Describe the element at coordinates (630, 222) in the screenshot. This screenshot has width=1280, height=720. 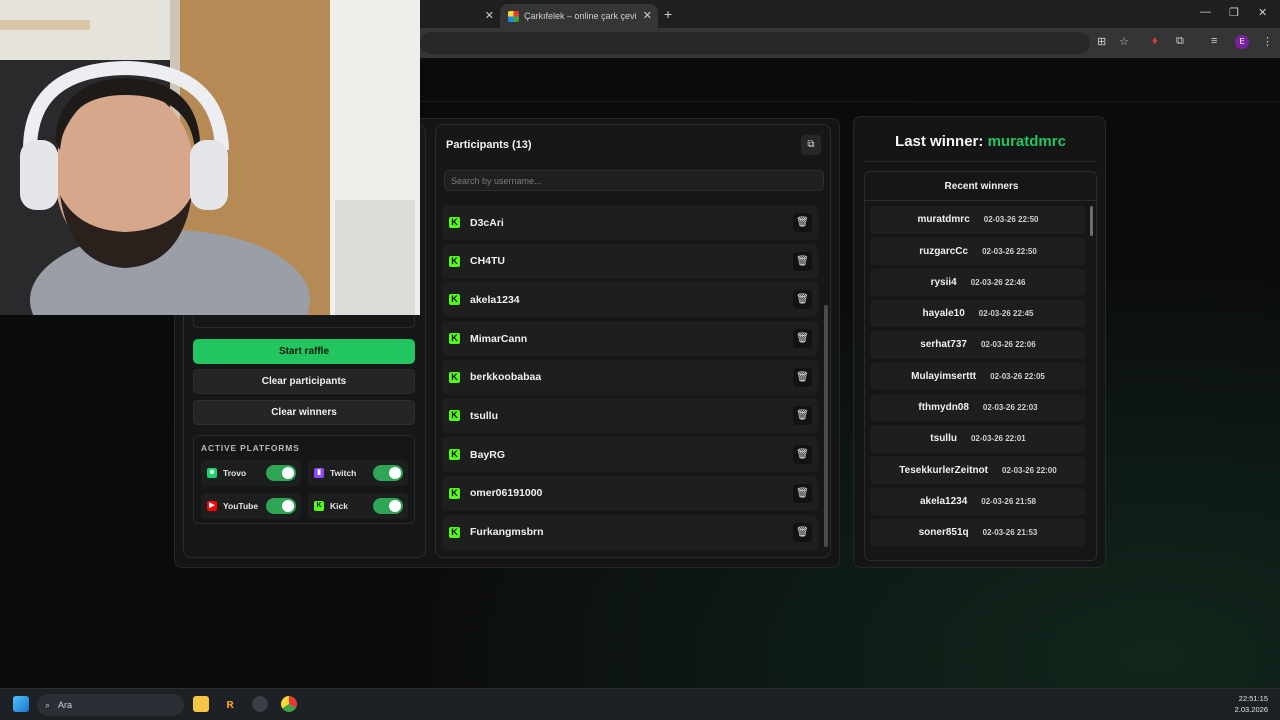
I see `participant-row: K D3cAri 🗑` at that location.